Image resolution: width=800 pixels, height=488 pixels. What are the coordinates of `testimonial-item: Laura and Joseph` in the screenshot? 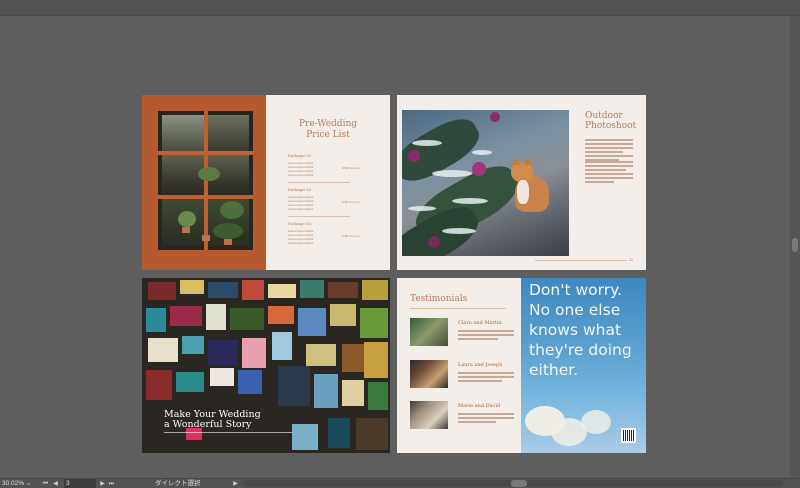 It's located at (464, 375).